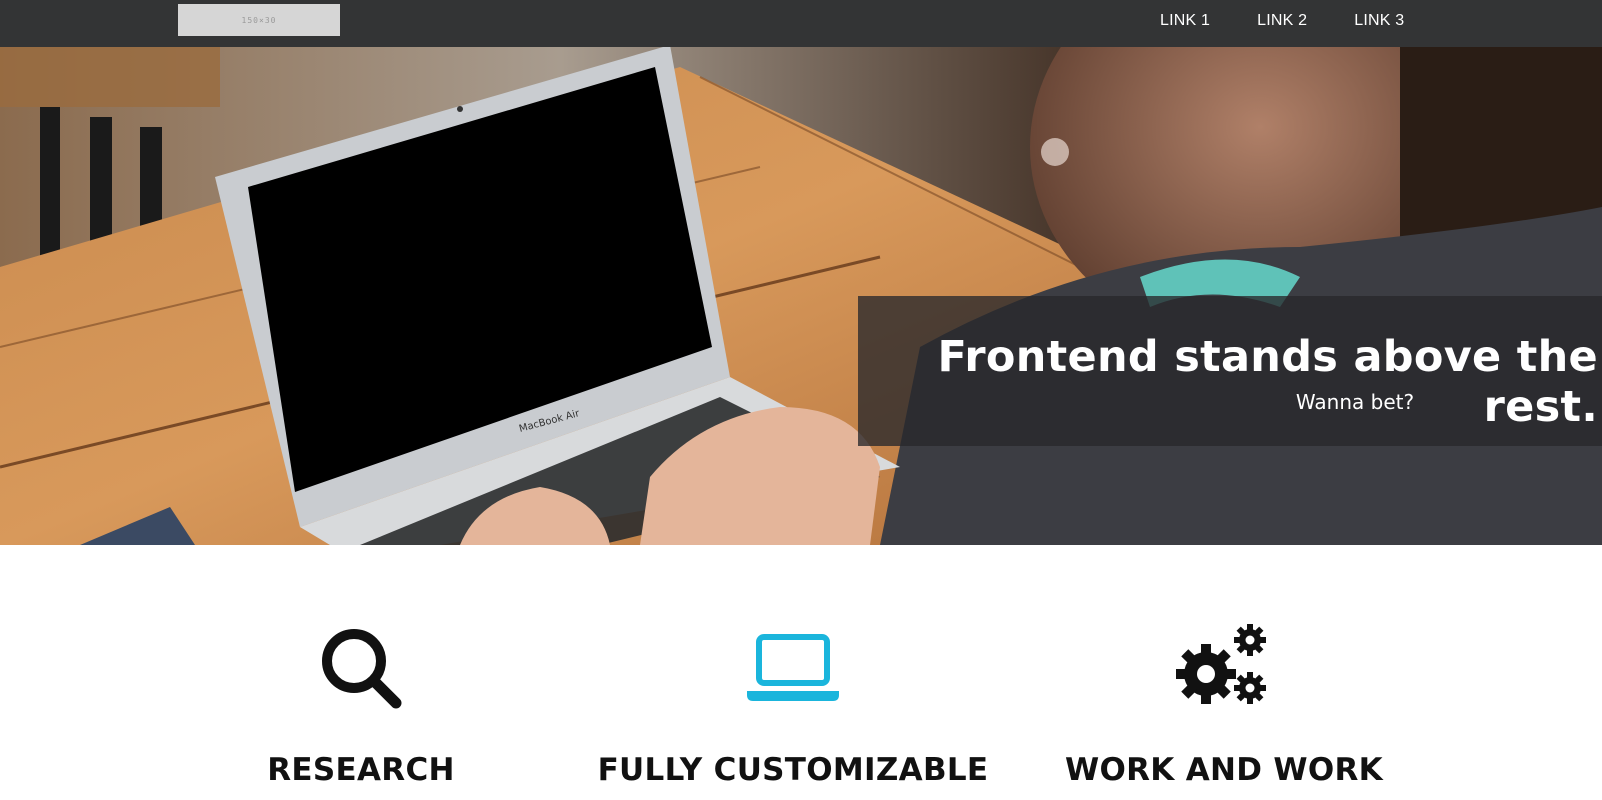 This screenshot has width=1602, height=800. I want to click on feature-work: WORK AND WORK, so click(1224, 704).